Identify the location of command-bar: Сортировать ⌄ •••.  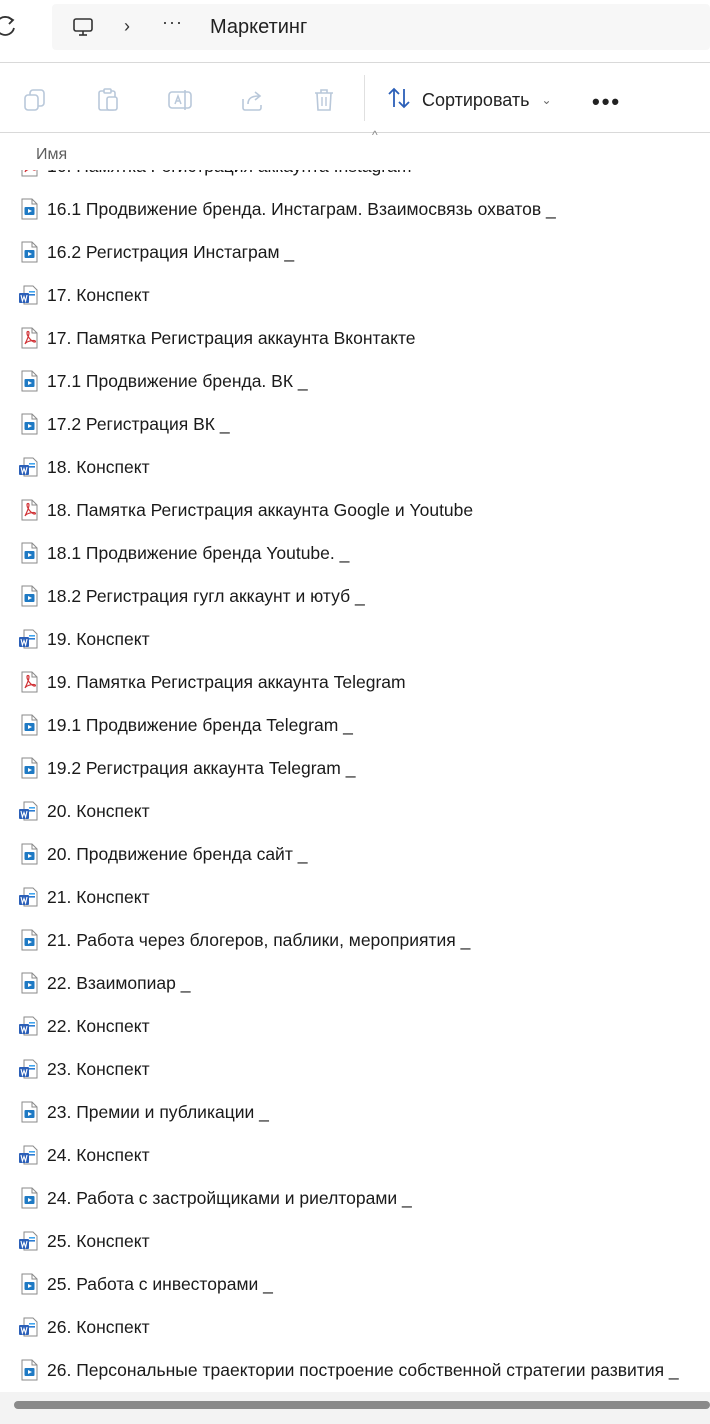
(355, 98).